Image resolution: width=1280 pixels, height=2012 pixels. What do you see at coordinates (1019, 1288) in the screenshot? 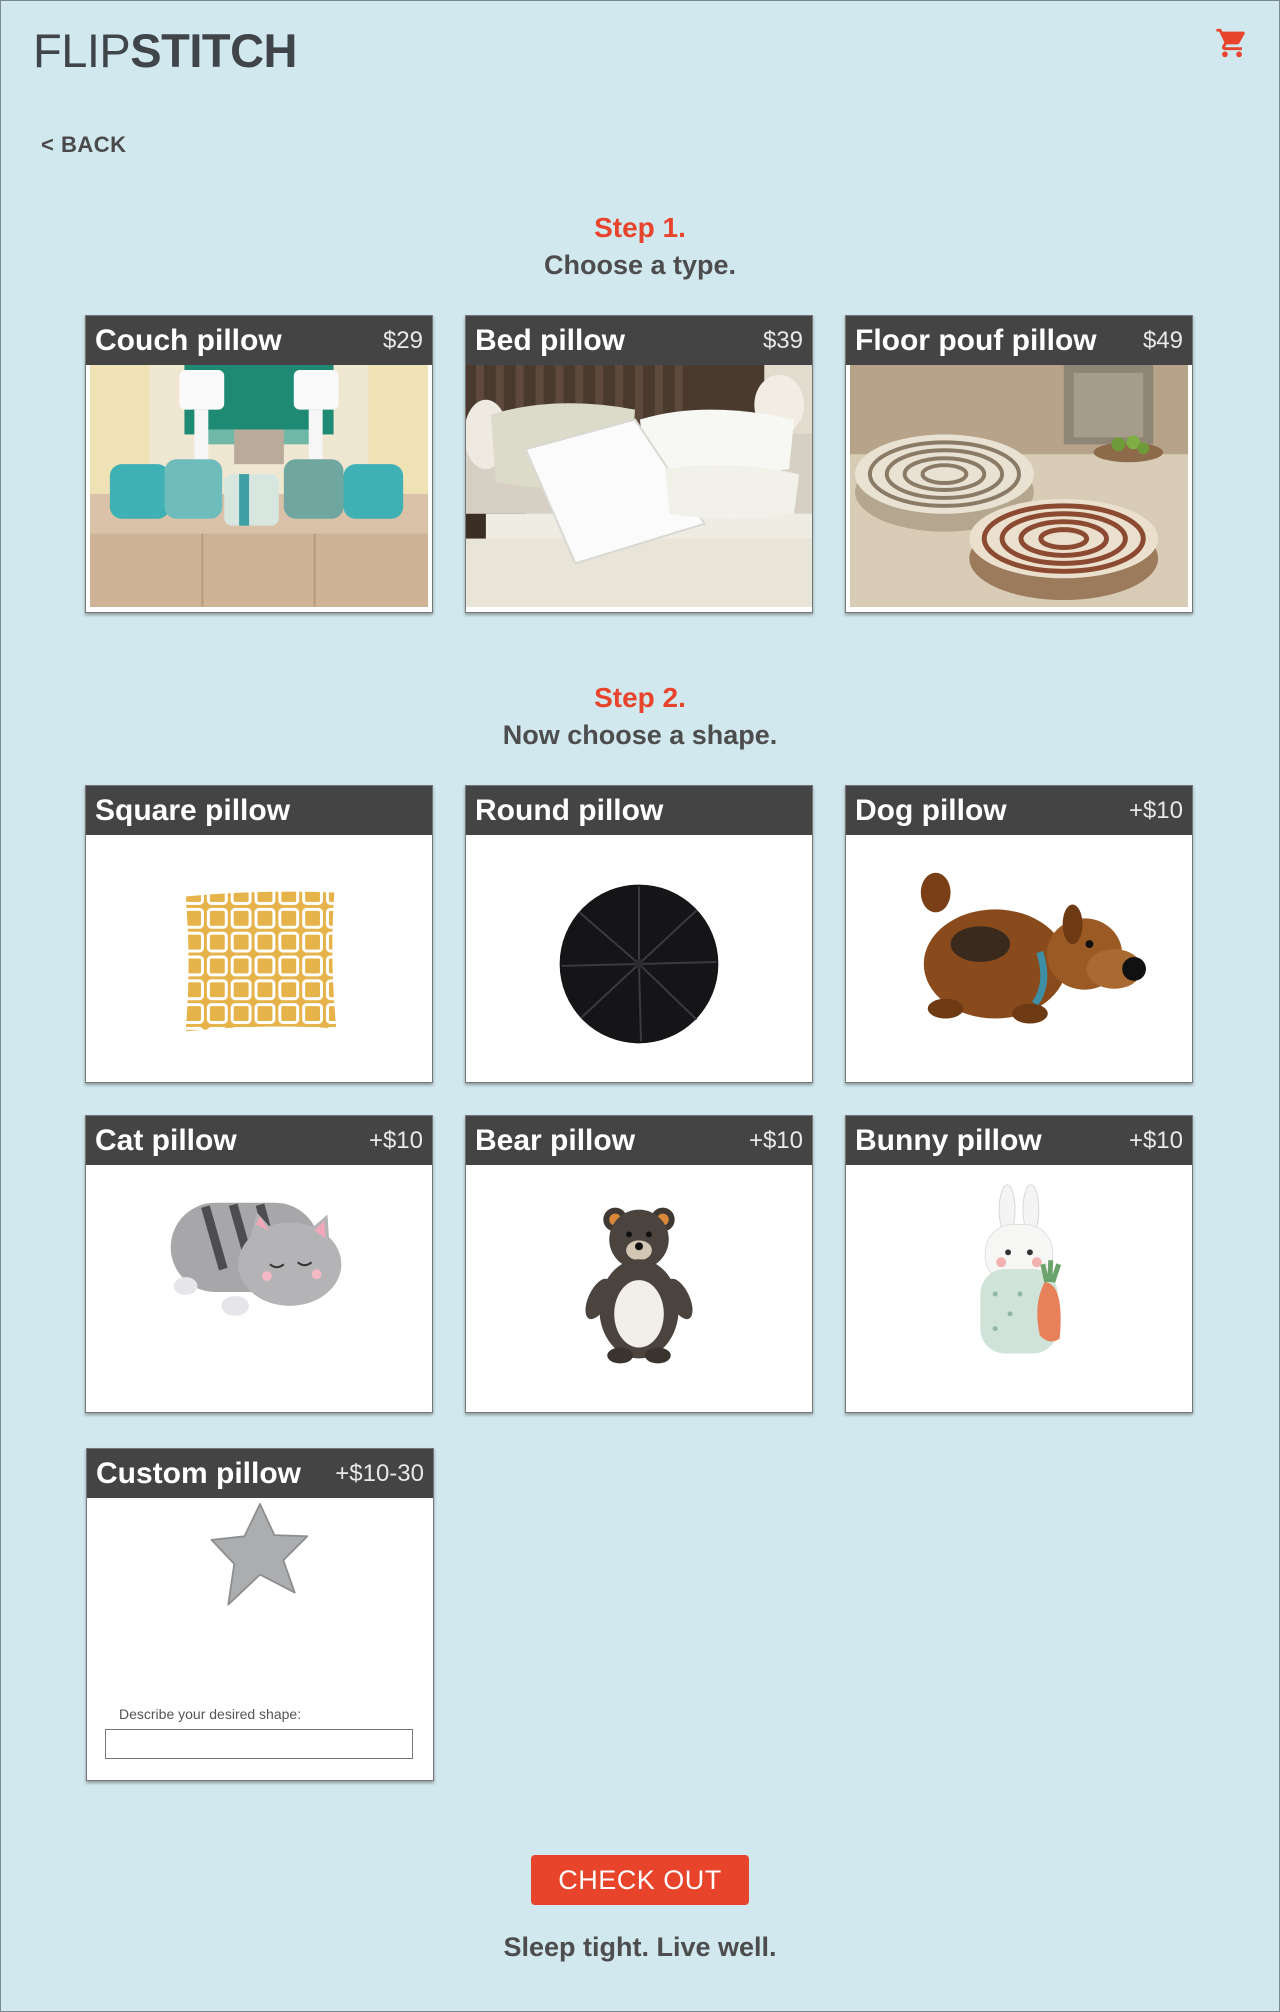
I see `bunny-pillow-image` at bounding box center [1019, 1288].